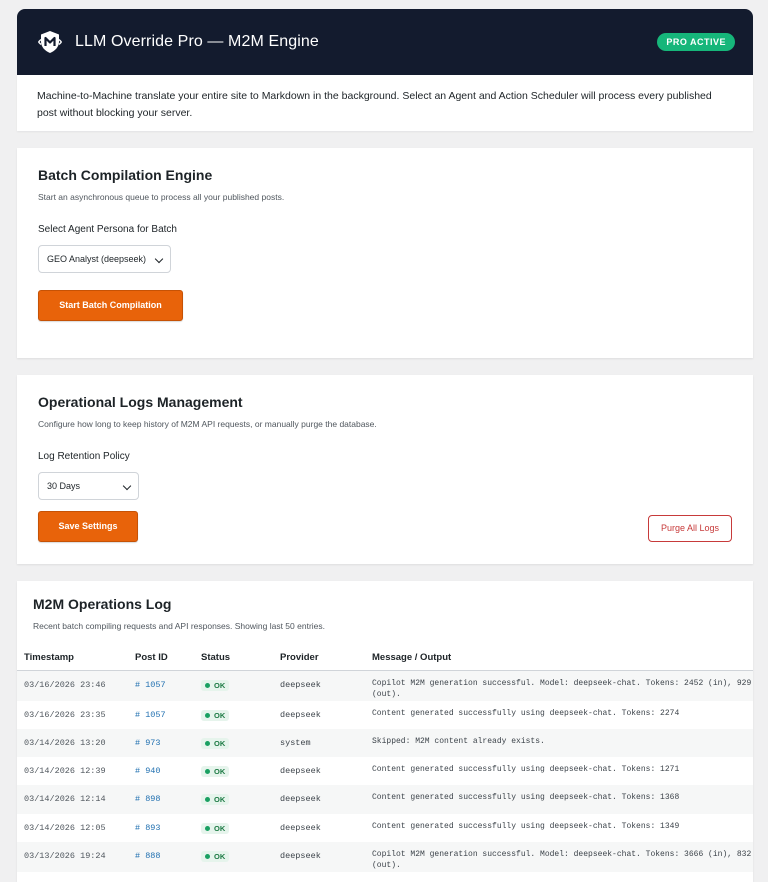 This screenshot has width=768, height=882. What do you see at coordinates (319, 658) in the screenshot?
I see `col-provider: Provider` at bounding box center [319, 658].